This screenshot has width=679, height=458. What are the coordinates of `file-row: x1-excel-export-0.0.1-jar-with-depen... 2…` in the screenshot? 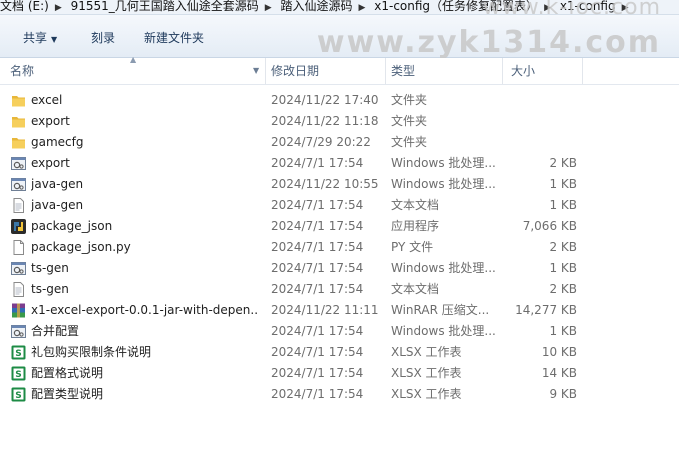 It's located at (339, 310).